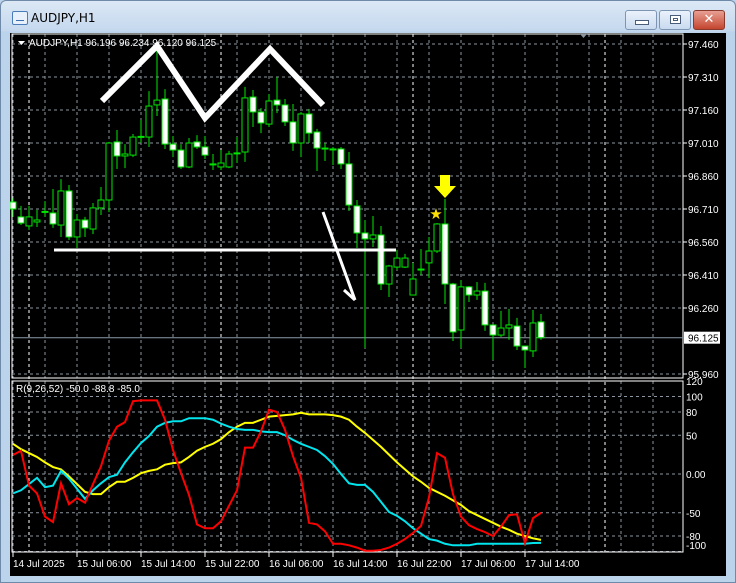  I want to click on time-axis-label: 17 Jul 14:00, so click(552, 564).